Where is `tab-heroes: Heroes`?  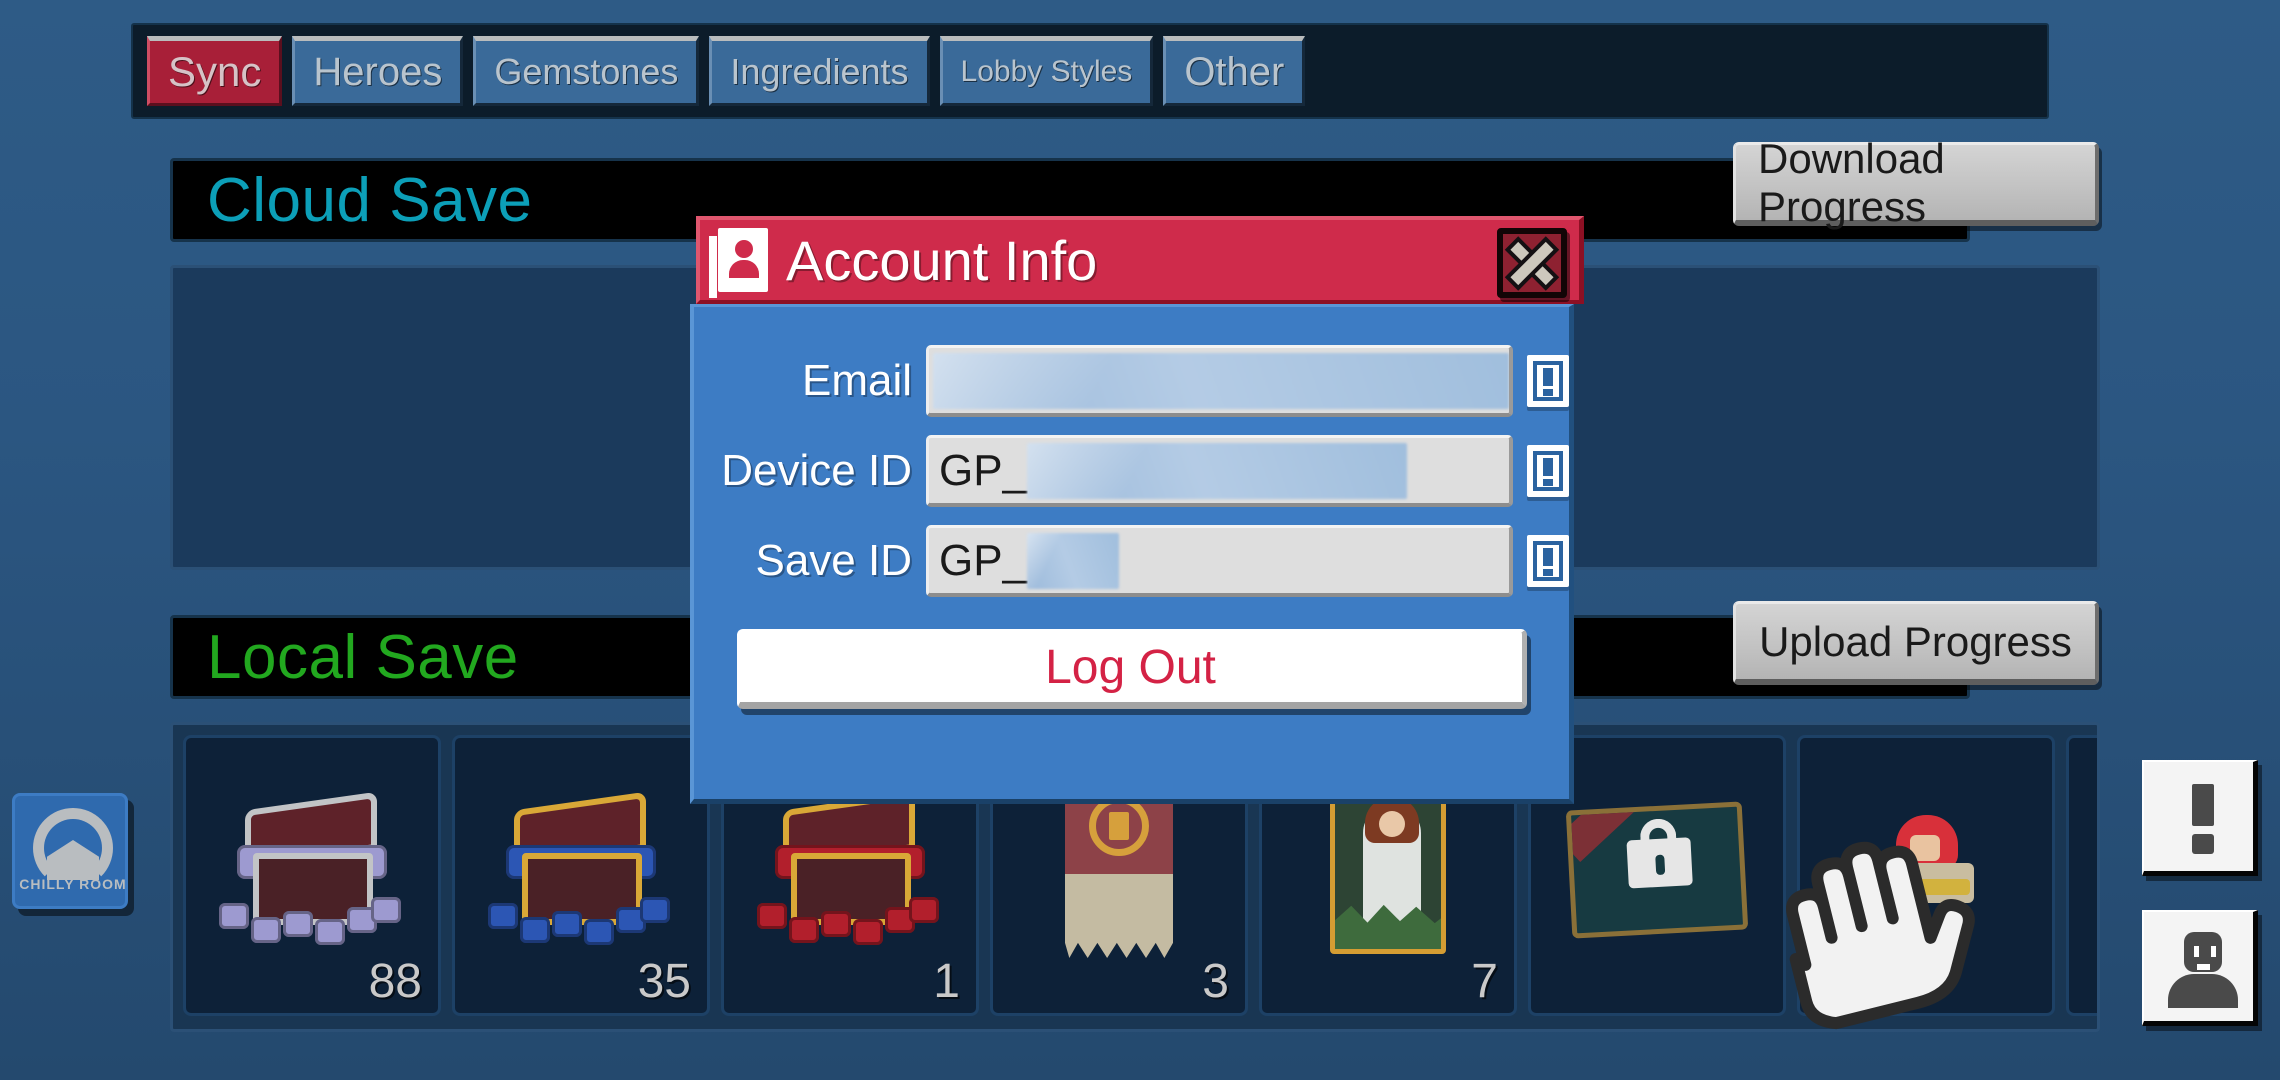
tab-heroes: Heroes is located at coordinates (378, 71).